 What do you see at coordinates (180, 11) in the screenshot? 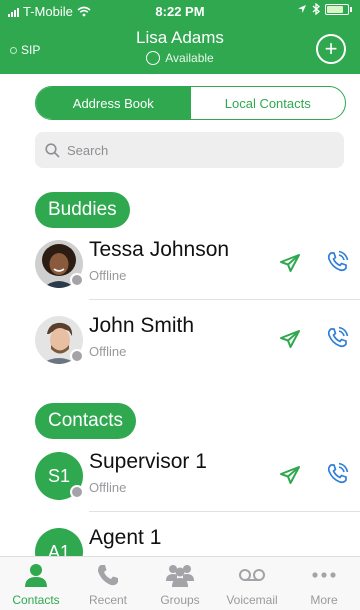
I see `status-bar: T-Mobile 8:22 PM` at bounding box center [180, 11].